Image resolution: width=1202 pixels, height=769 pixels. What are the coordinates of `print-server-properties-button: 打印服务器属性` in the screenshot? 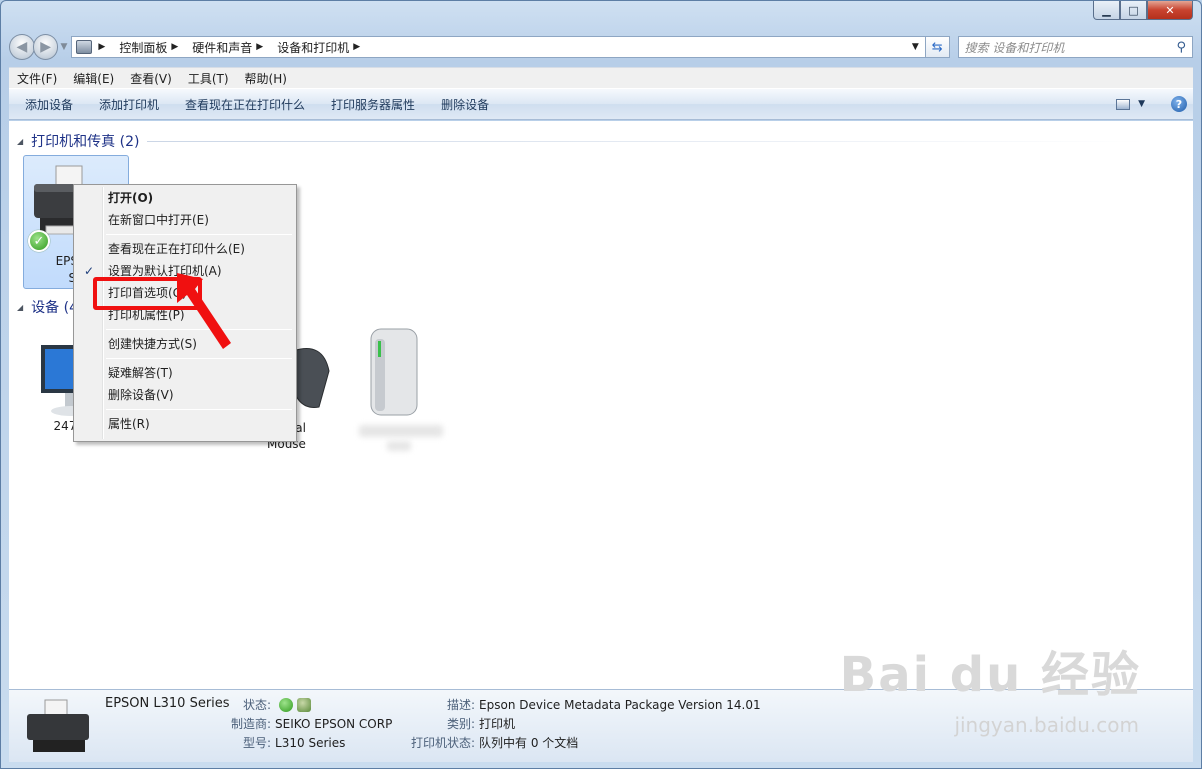 It's located at (370, 104).